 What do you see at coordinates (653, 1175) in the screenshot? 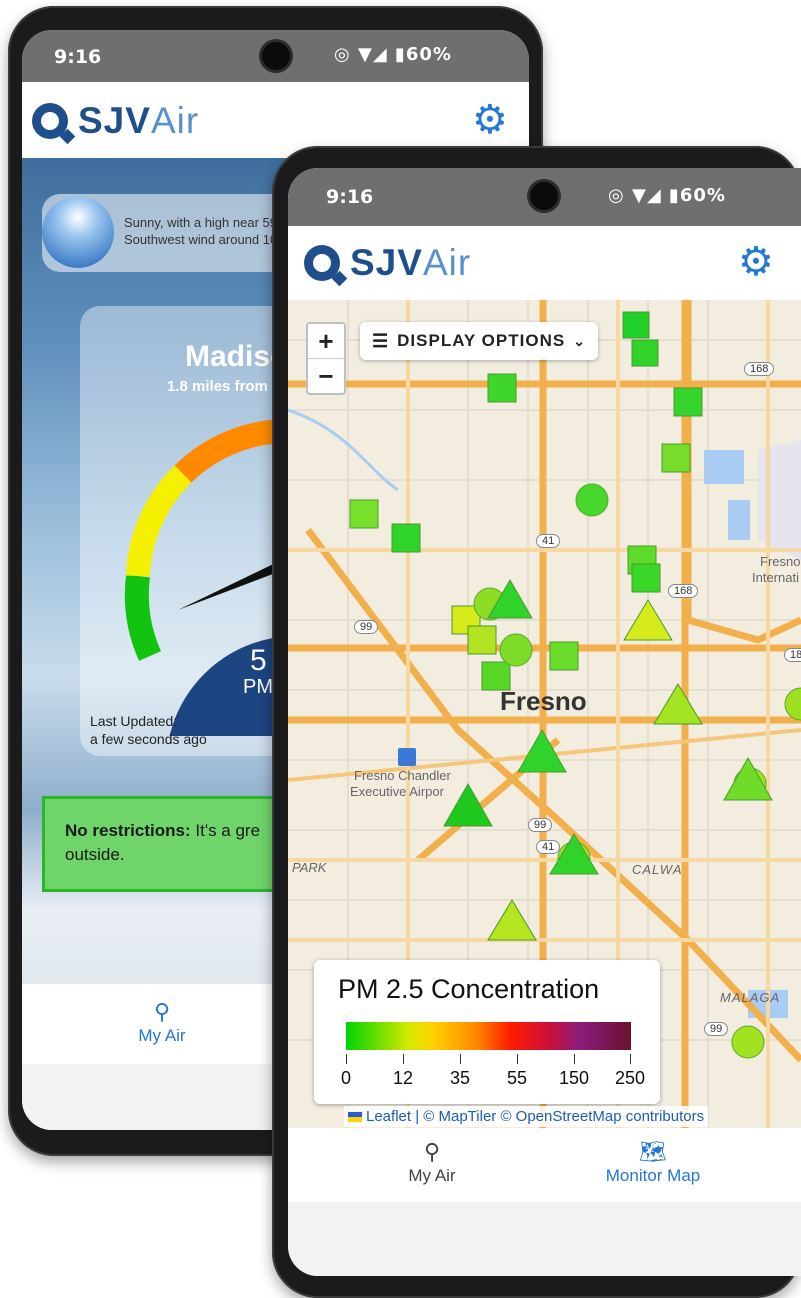
I see `nav-monitor-map-label: Monitor Map` at bounding box center [653, 1175].